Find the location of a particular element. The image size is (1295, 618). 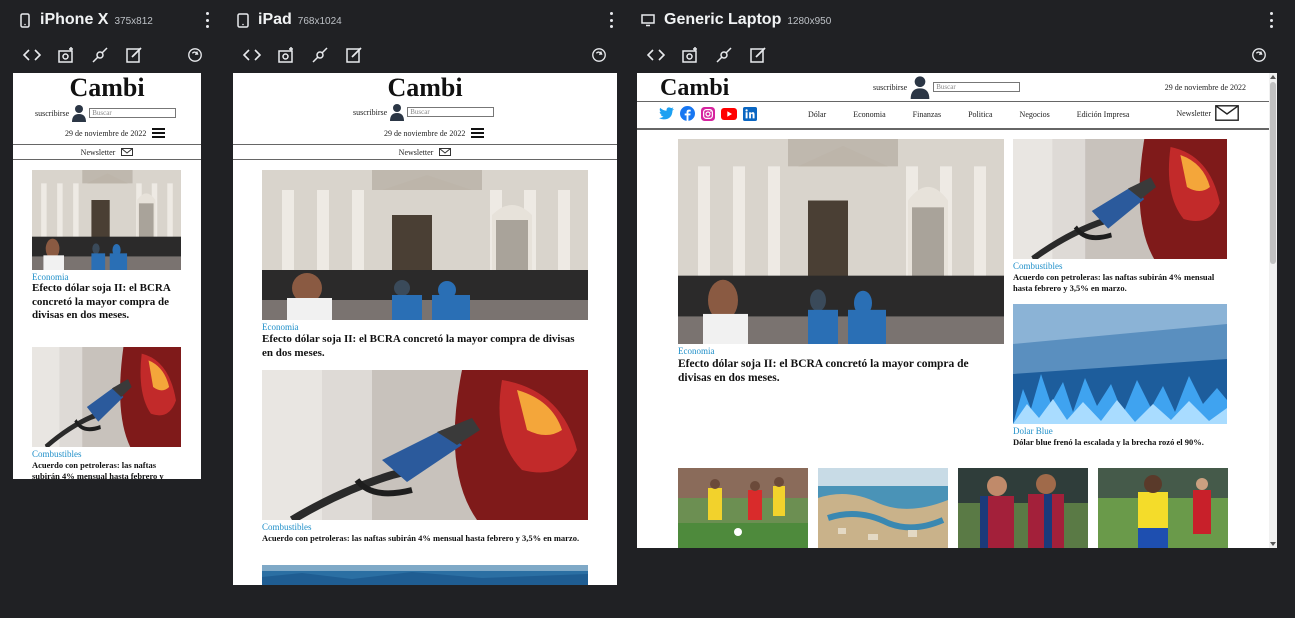

twitter-icon is located at coordinates (666, 113).